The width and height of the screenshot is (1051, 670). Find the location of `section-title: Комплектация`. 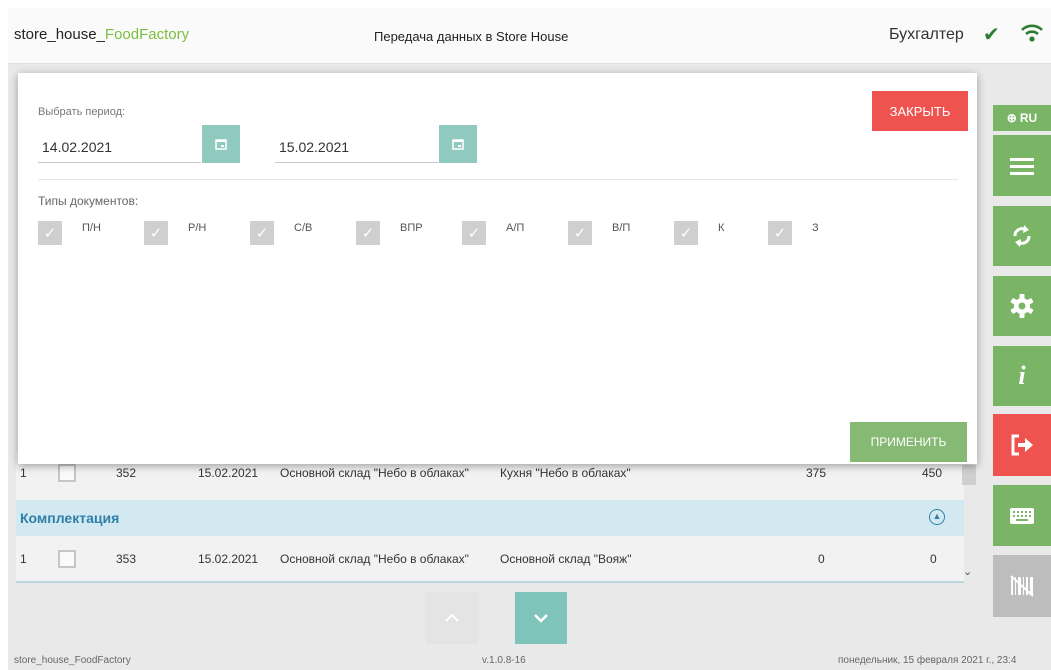

section-title: Комплектация is located at coordinates (70, 518).